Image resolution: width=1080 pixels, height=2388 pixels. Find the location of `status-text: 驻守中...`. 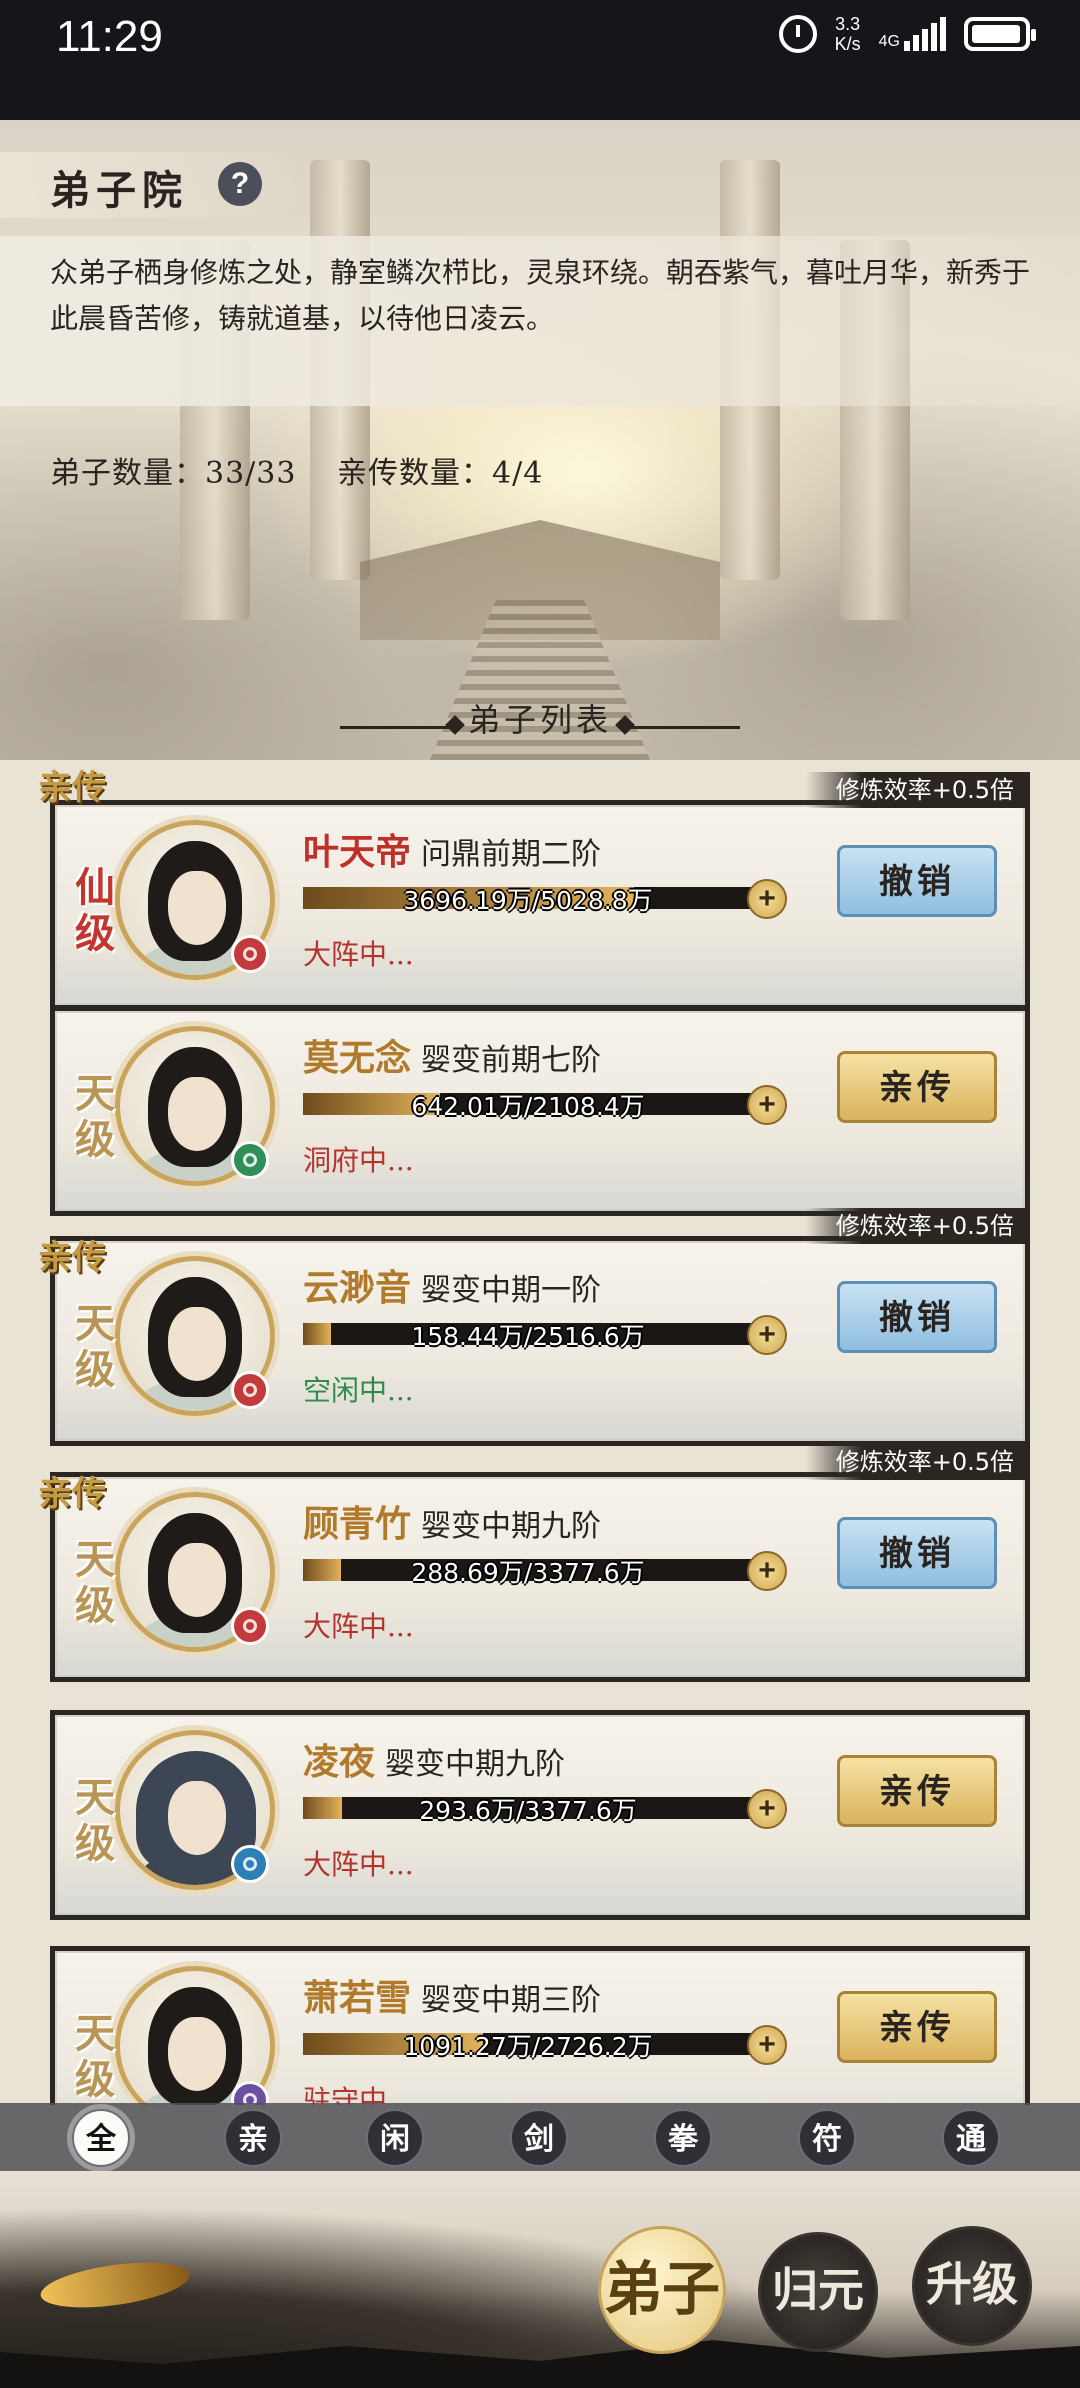

status-text: 驻守中... is located at coordinates (358, 2094).